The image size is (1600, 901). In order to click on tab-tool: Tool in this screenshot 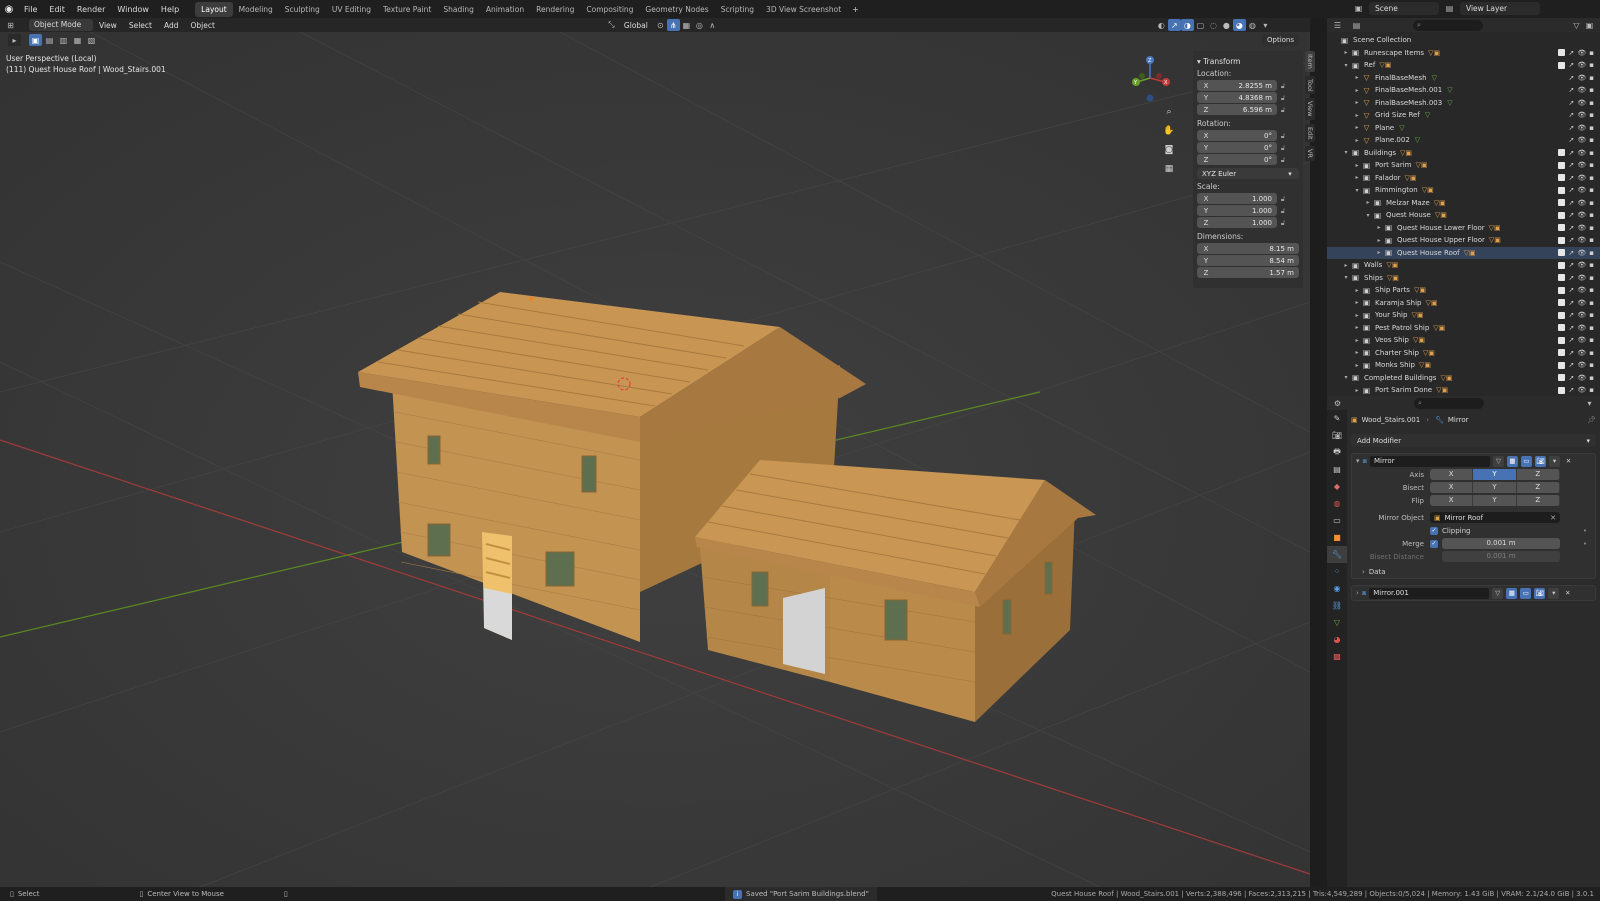, I will do `click(1310, 85)`.